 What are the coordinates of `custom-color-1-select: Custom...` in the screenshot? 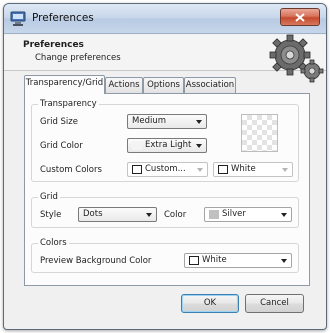 It's located at (167, 169).